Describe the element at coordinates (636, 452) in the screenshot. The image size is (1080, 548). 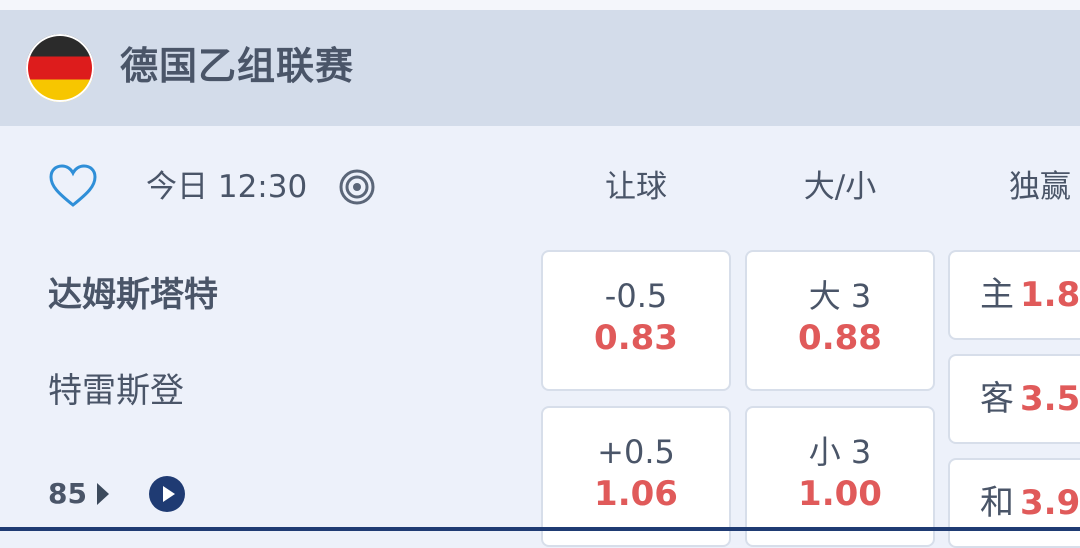
I see `handicap-line: +0.5` at that location.